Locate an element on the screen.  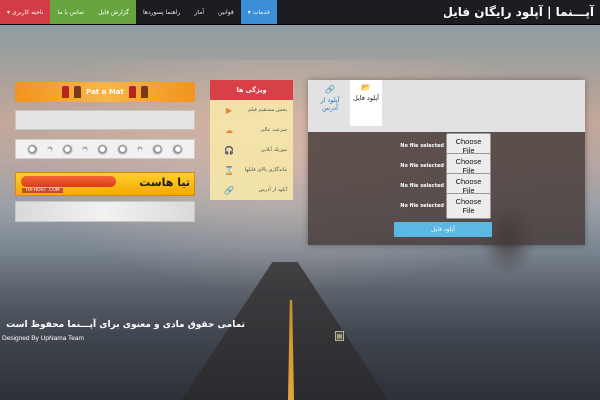
nav-item: گزارش فایل is located at coordinates (113, 12).